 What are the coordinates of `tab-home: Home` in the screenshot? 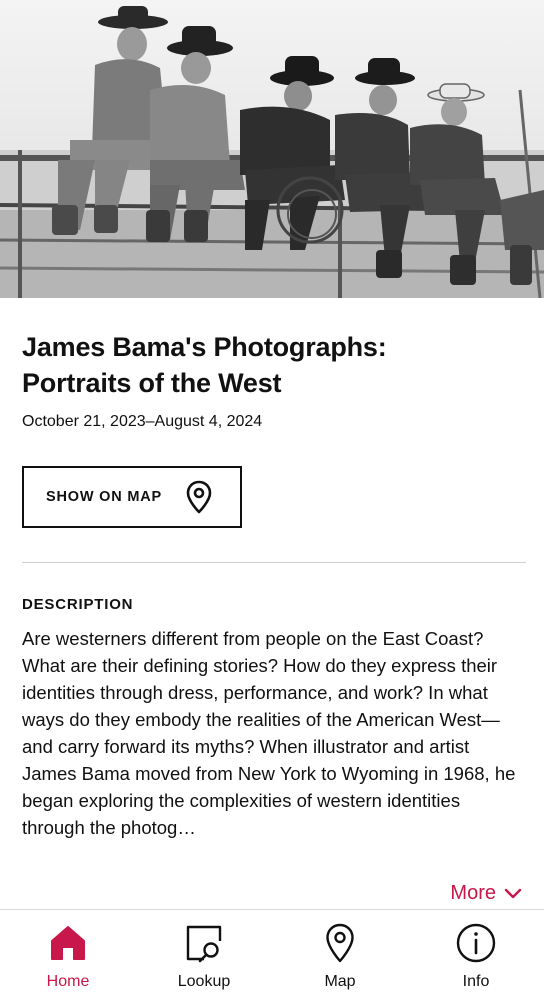 It's located at (68, 955).